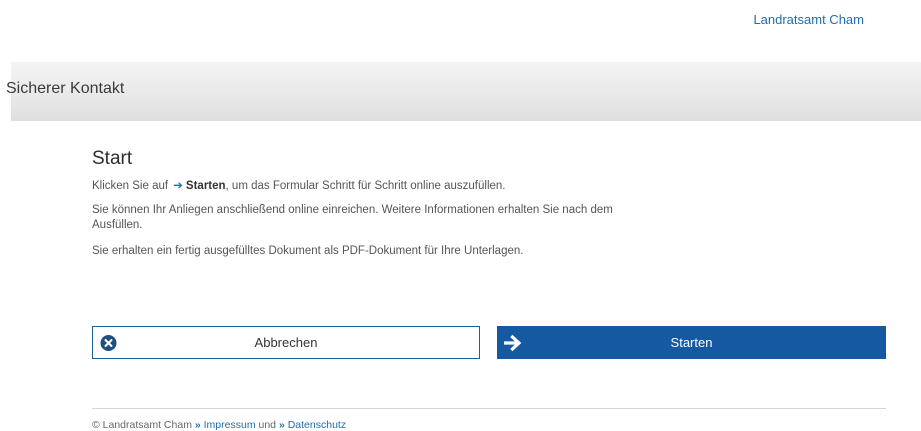  I want to click on start-button-label: Starten, so click(691, 342).